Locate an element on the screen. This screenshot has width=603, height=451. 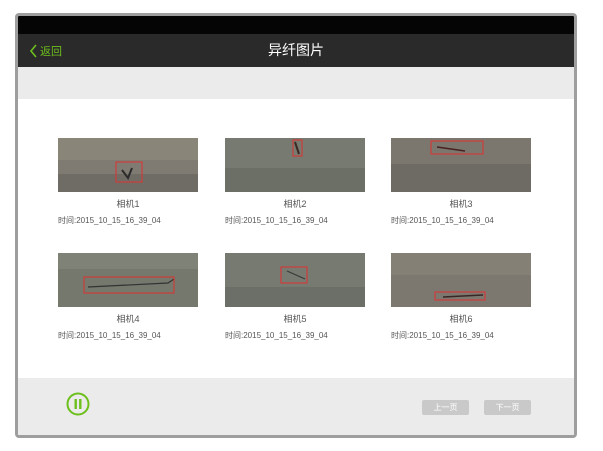
prev-page-button: 上一页 is located at coordinates (445, 407).